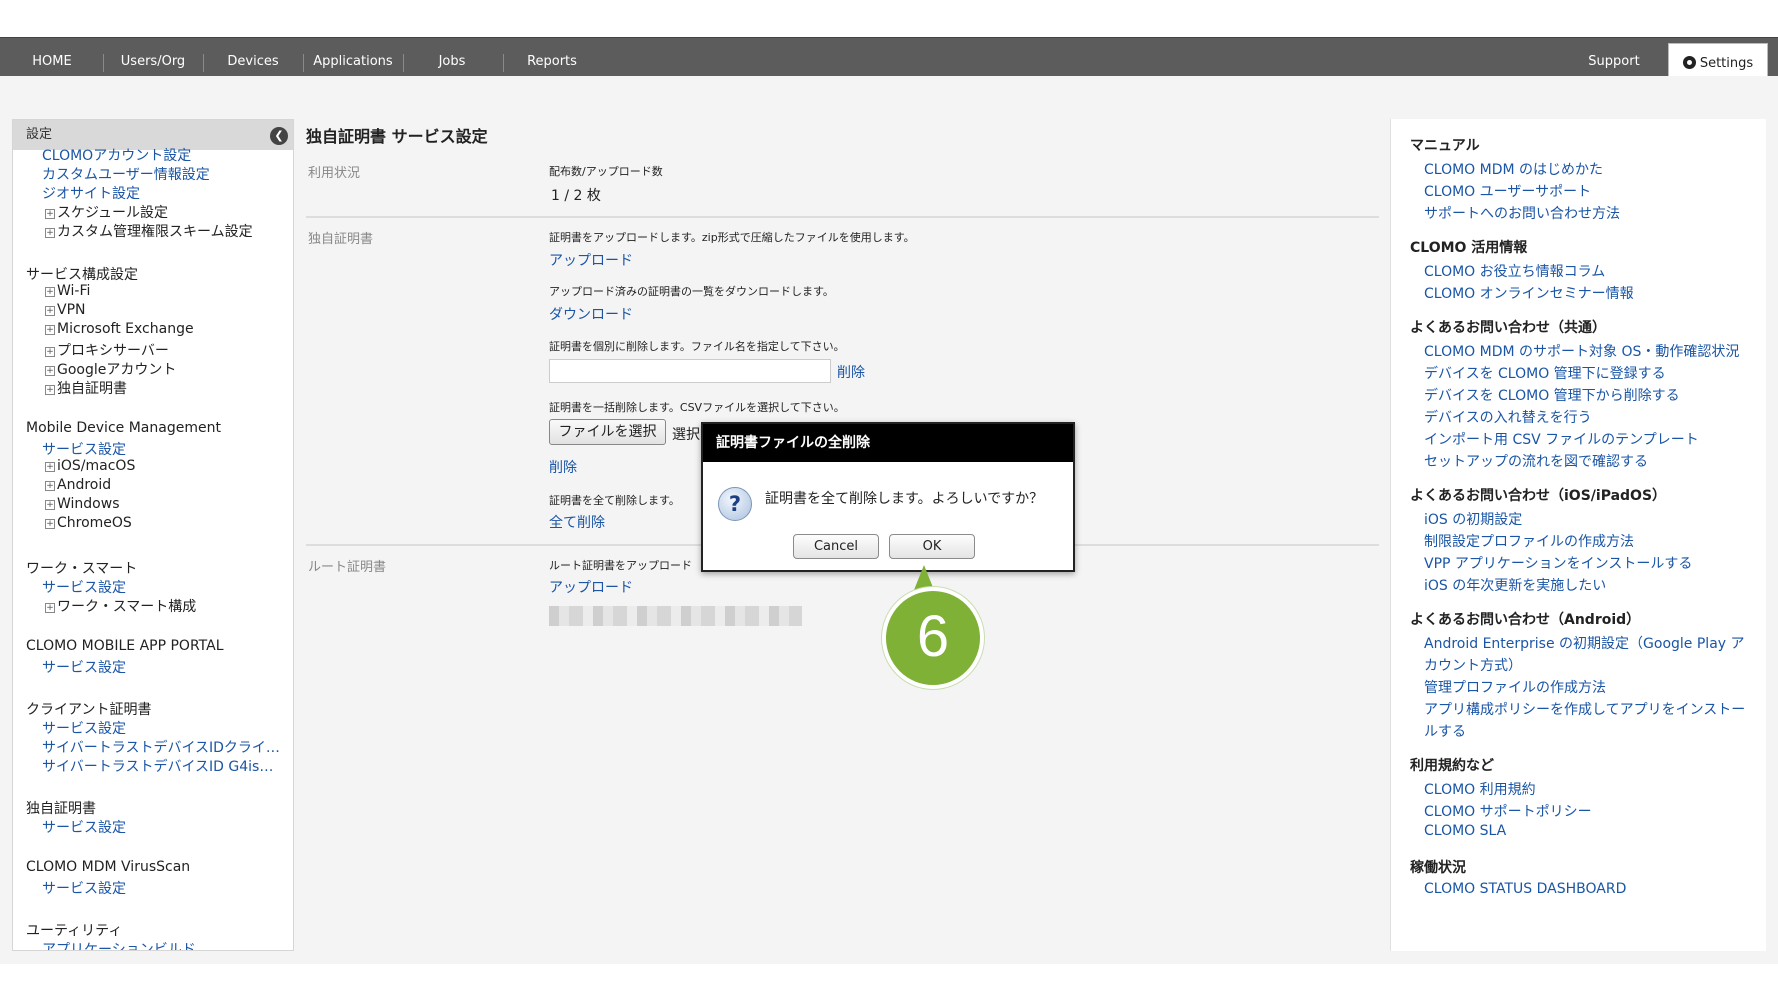  I want to click on help-link: VPP アプリケーションをインストールする, so click(1558, 563).